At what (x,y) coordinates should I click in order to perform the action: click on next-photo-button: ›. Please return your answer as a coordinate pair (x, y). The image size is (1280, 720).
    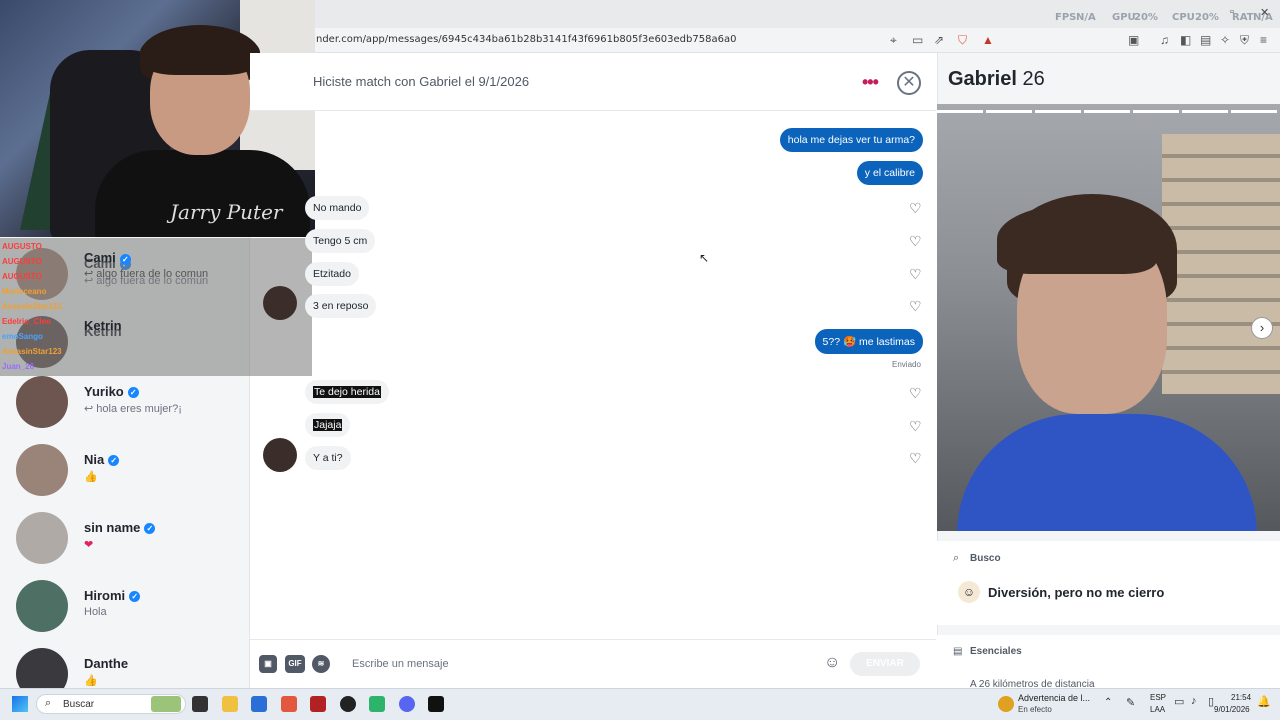
    Looking at the image, I should click on (1262, 328).